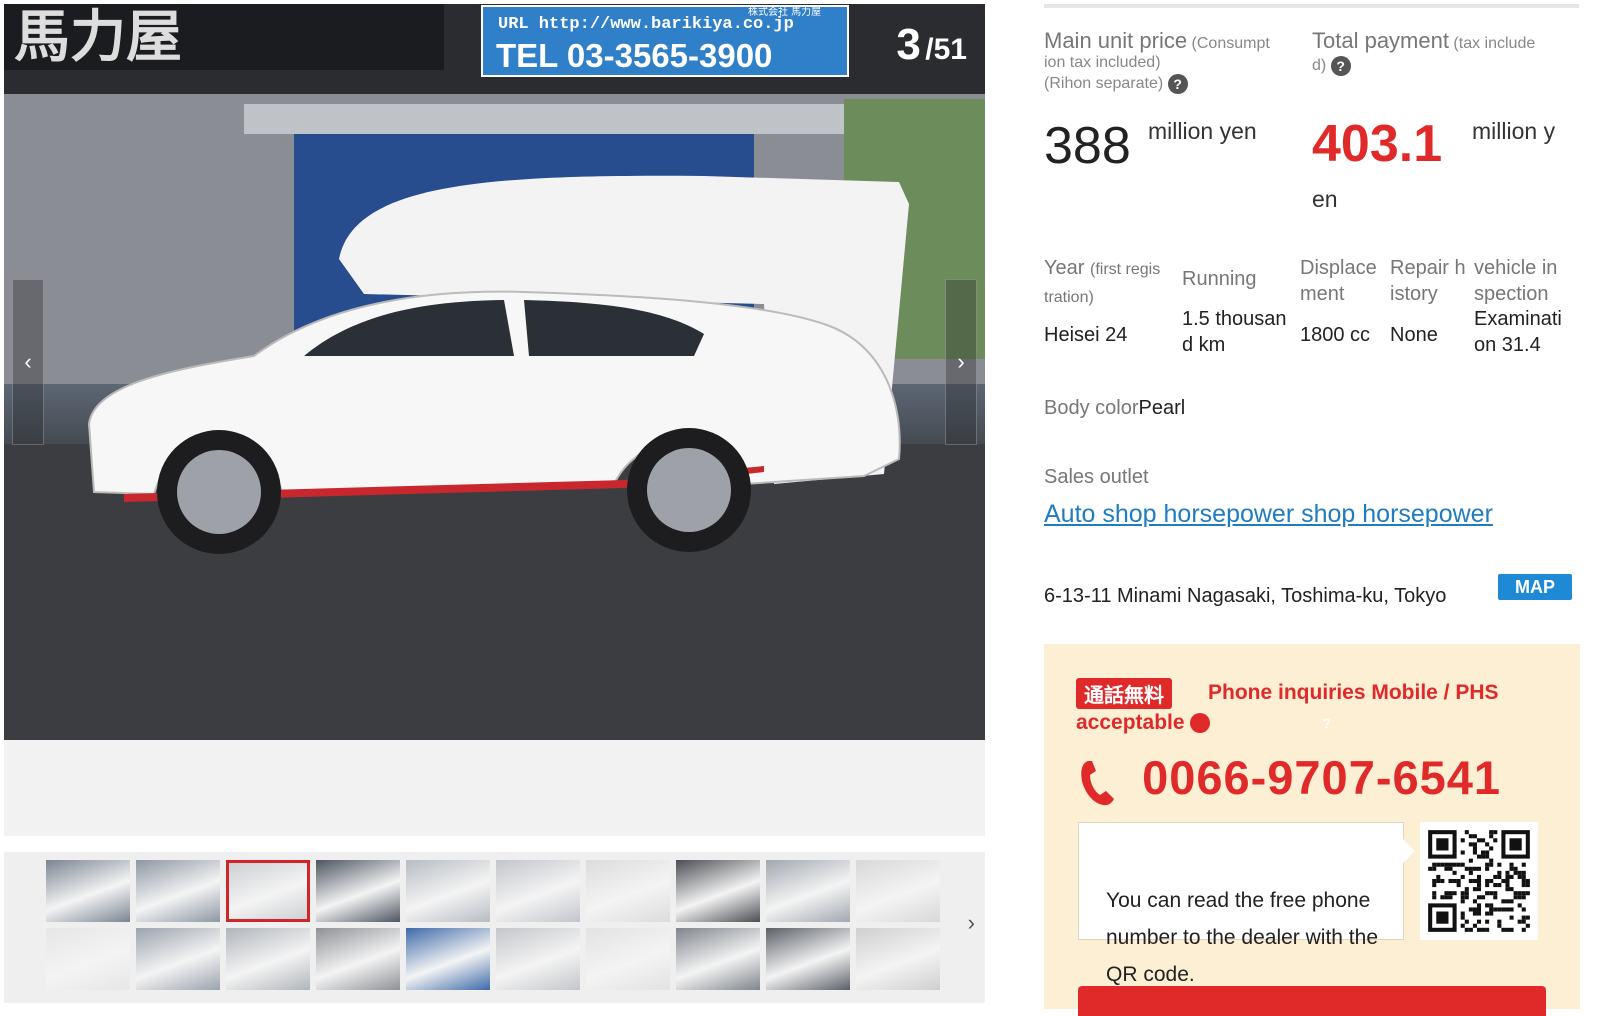 The image size is (1600, 1016). I want to click on main-price-label: Main unit price, so click(1116, 40).